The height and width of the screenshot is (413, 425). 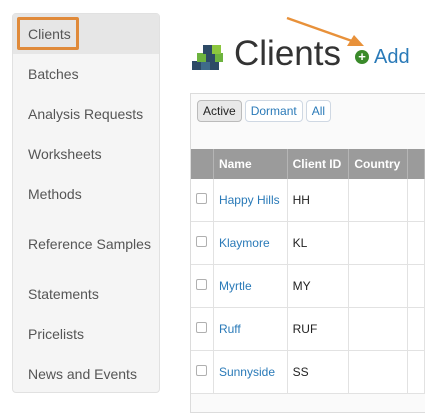 I want to click on client-name-link: Ruff, so click(x=230, y=329).